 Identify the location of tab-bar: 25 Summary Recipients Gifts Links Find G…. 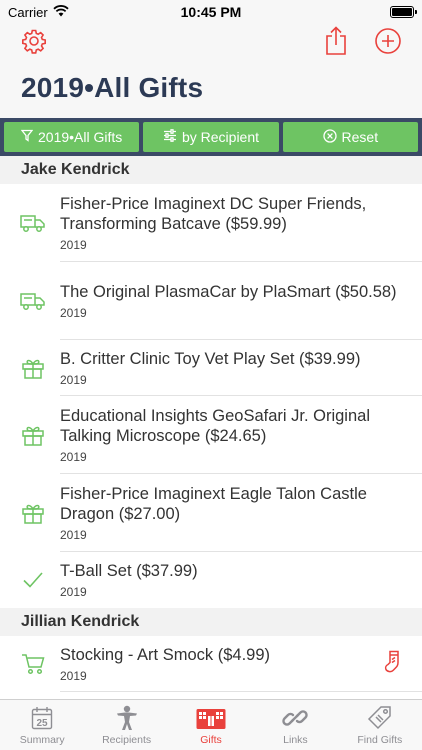
(211, 724).